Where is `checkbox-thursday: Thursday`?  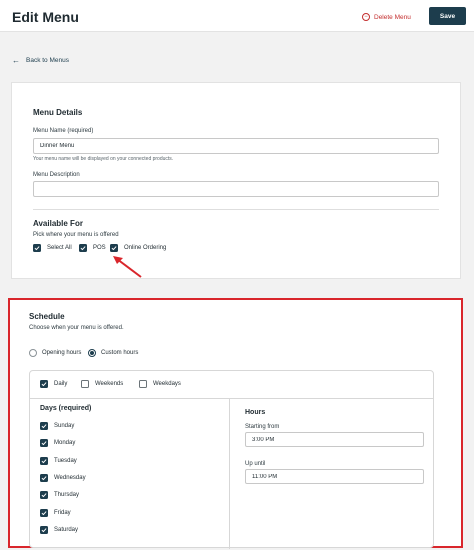
checkbox-thursday: Thursday is located at coordinates (59, 495).